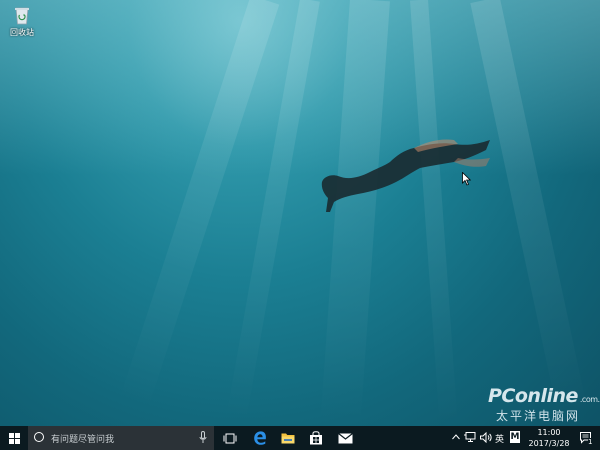 The image size is (600, 450). What do you see at coordinates (549, 438) in the screenshot?
I see `clock: 11:00 2017/3/28` at bounding box center [549, 438].